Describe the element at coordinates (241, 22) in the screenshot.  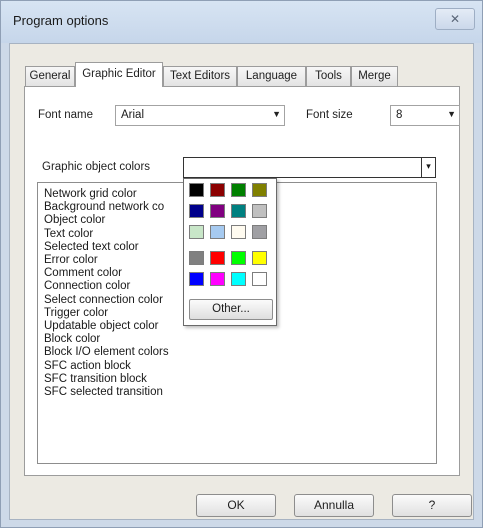
I see `title-bar: Program options ✕` at that location.